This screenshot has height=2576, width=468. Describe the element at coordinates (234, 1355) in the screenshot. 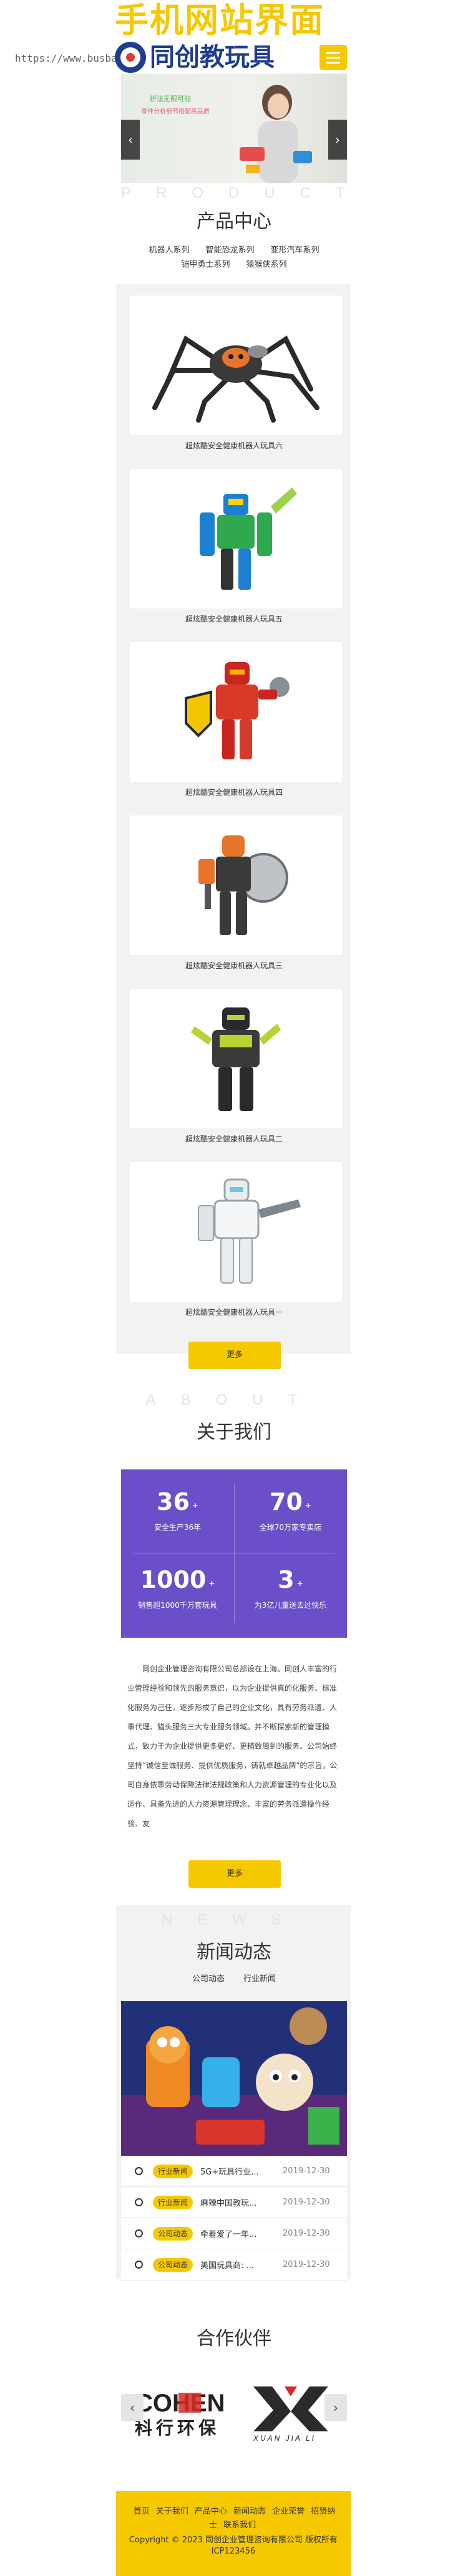

I see `products-more-button: 更多` at that location.